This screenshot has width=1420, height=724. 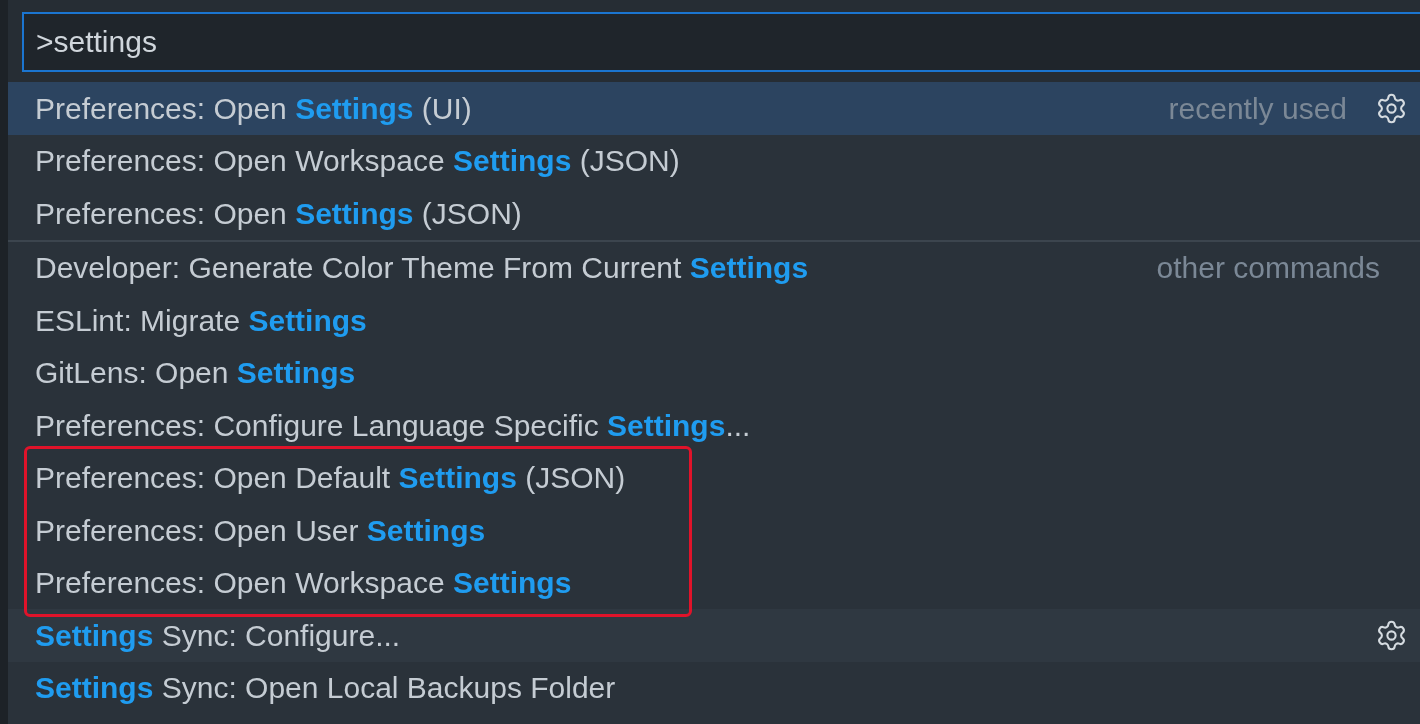 What do you see at coordinates (325, 688) in the screenshot?
I see `command-label: Settings Sync: Open Local Backups Folder` at bounding box center [325, 688].